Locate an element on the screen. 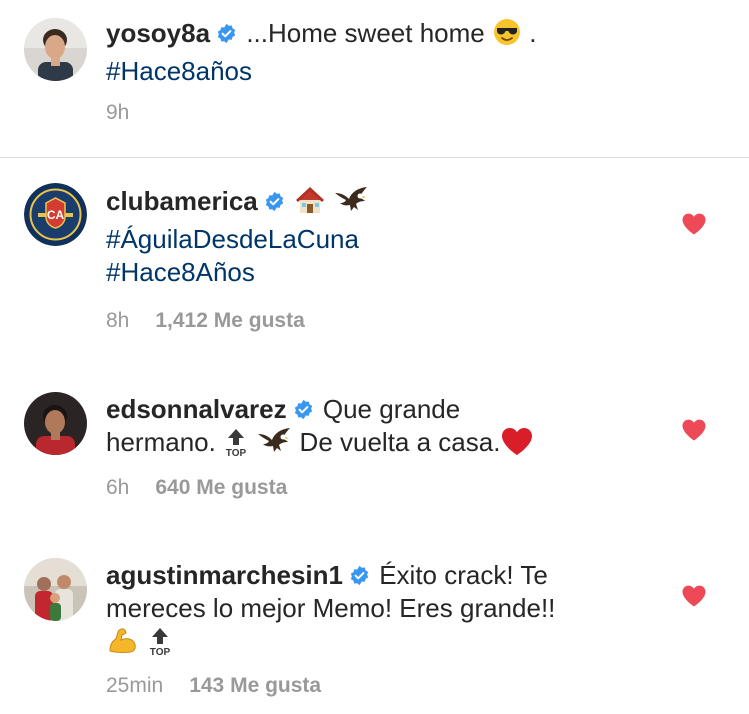 Image resolution: width=749 pixels, height=714 pixels. comment-time: 6h is located at coordinates (118, 487).